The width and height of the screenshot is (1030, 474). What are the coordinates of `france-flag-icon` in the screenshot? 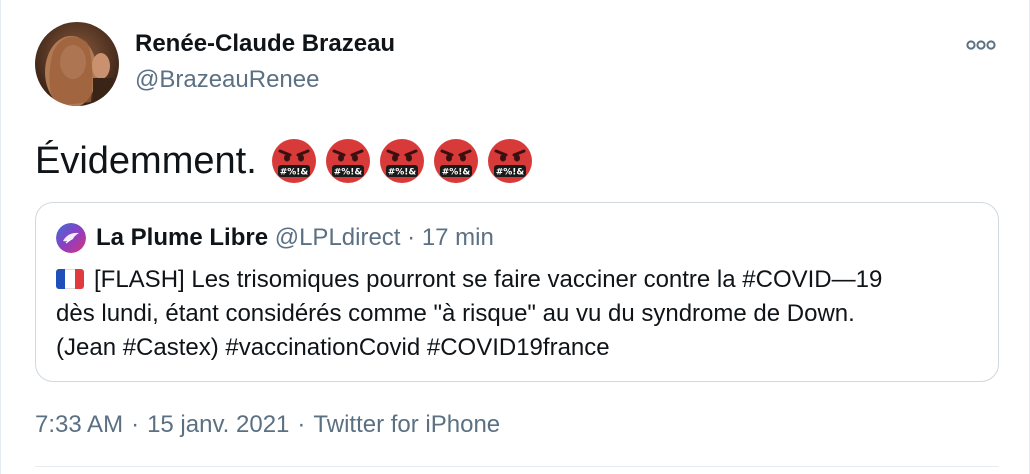 It's located at (70, 279).